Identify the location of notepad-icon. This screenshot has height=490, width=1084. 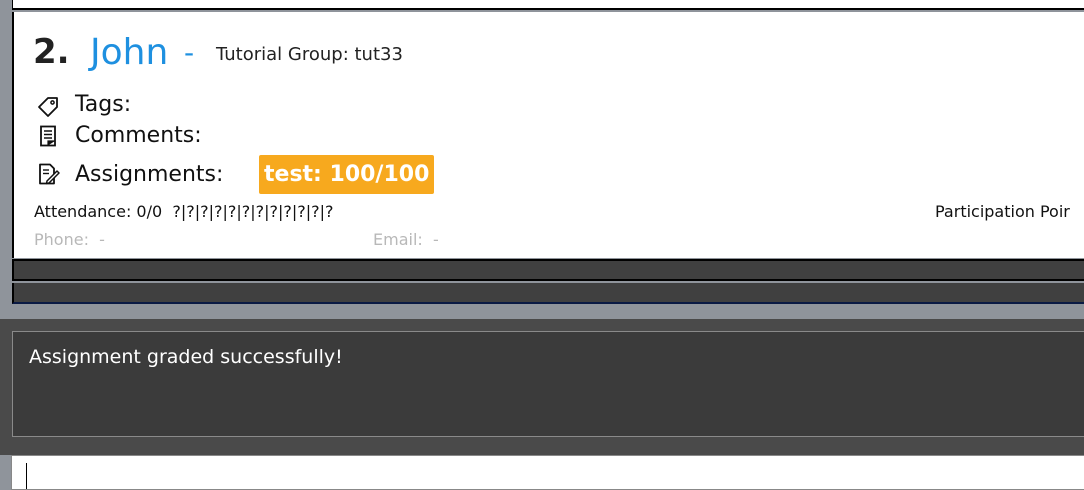
(48, 138).